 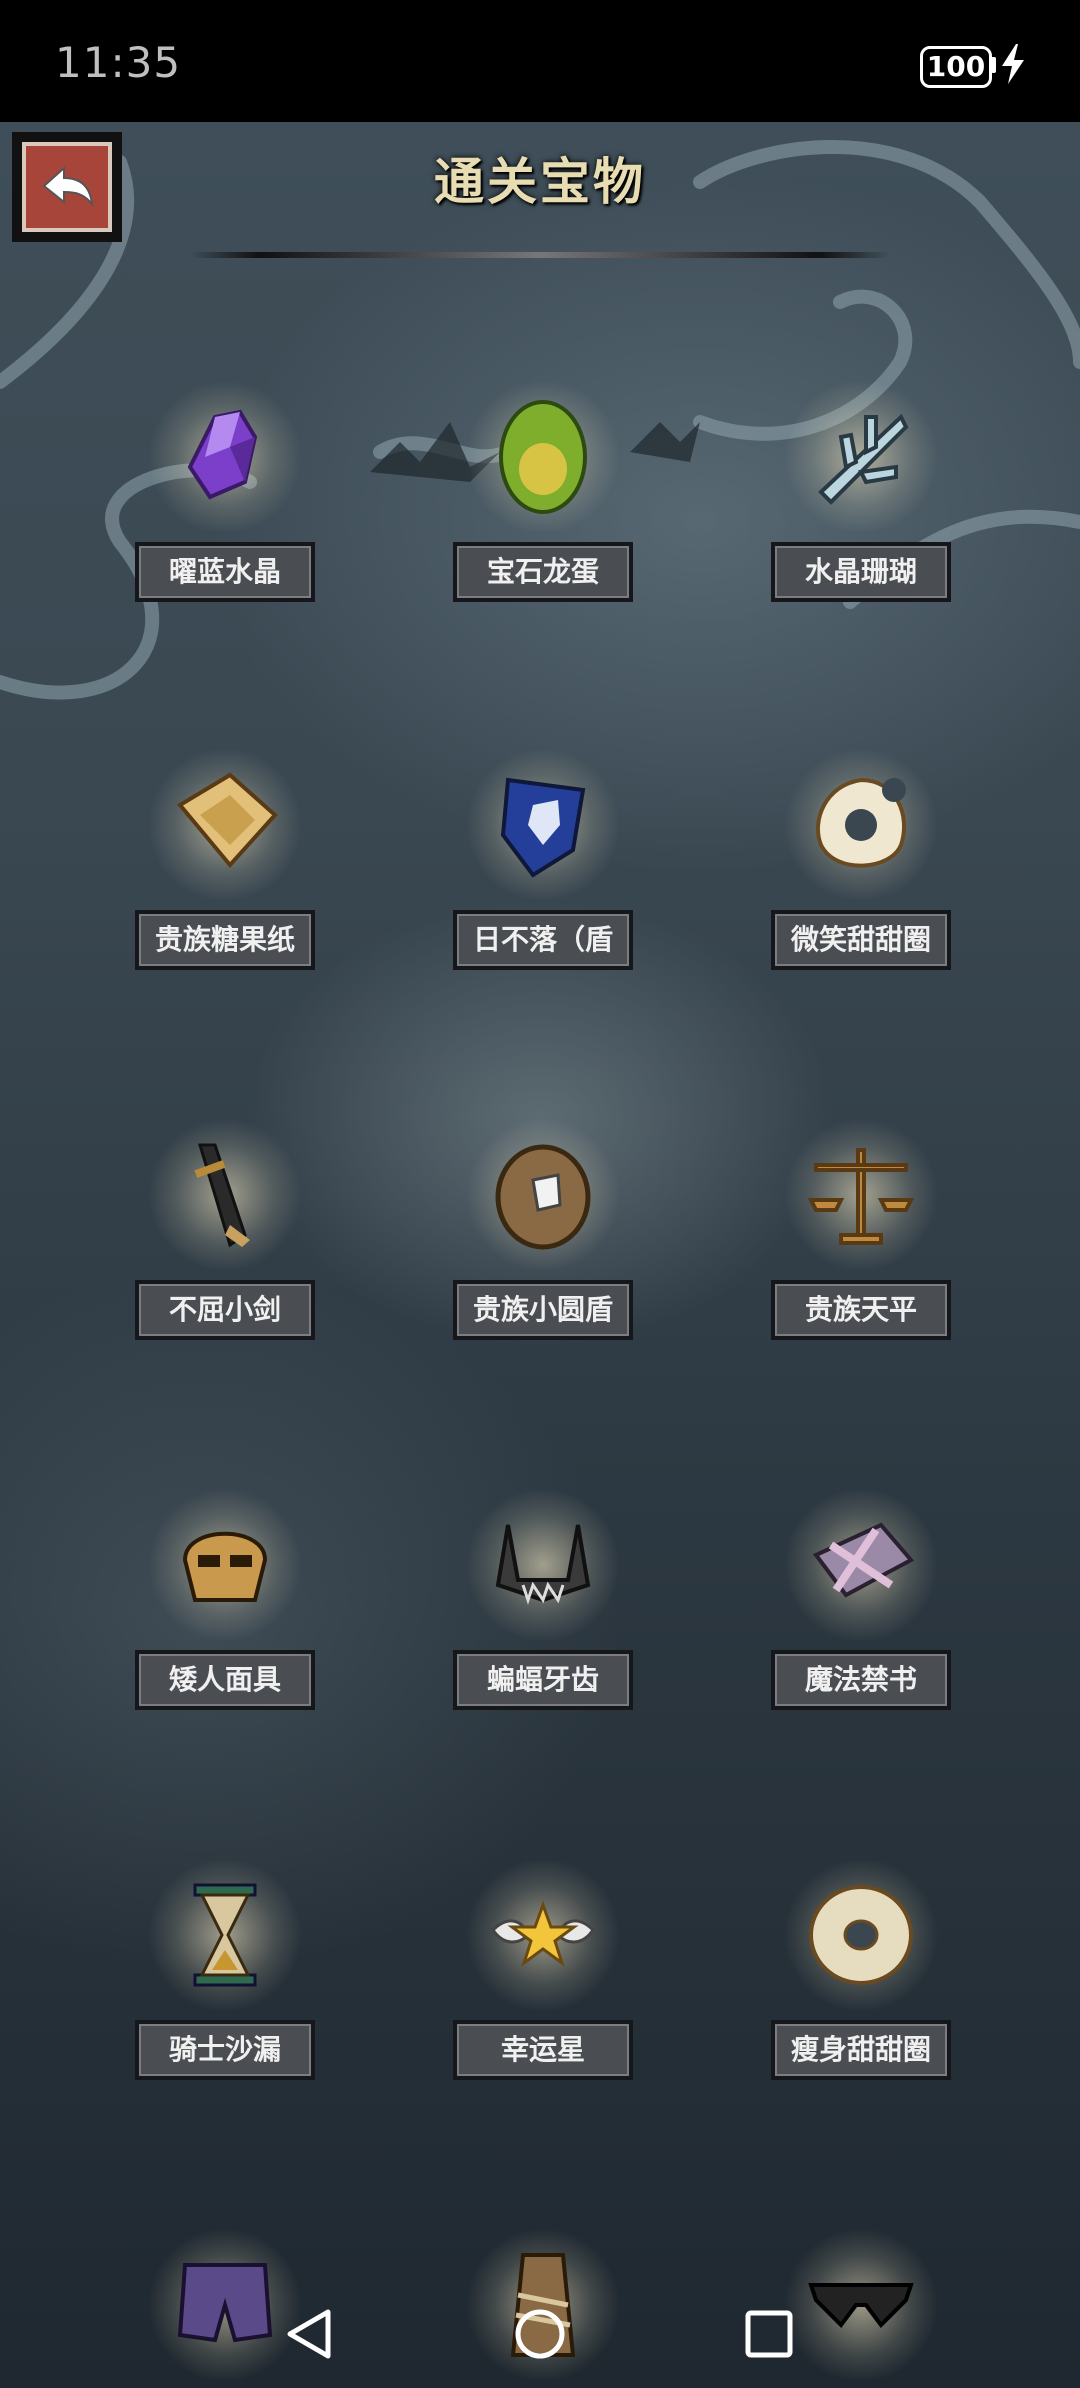 What do you see at coordinates (861, 1935) in the screenshot?
I see `donut-icon` at bounding box center [861, 1935].